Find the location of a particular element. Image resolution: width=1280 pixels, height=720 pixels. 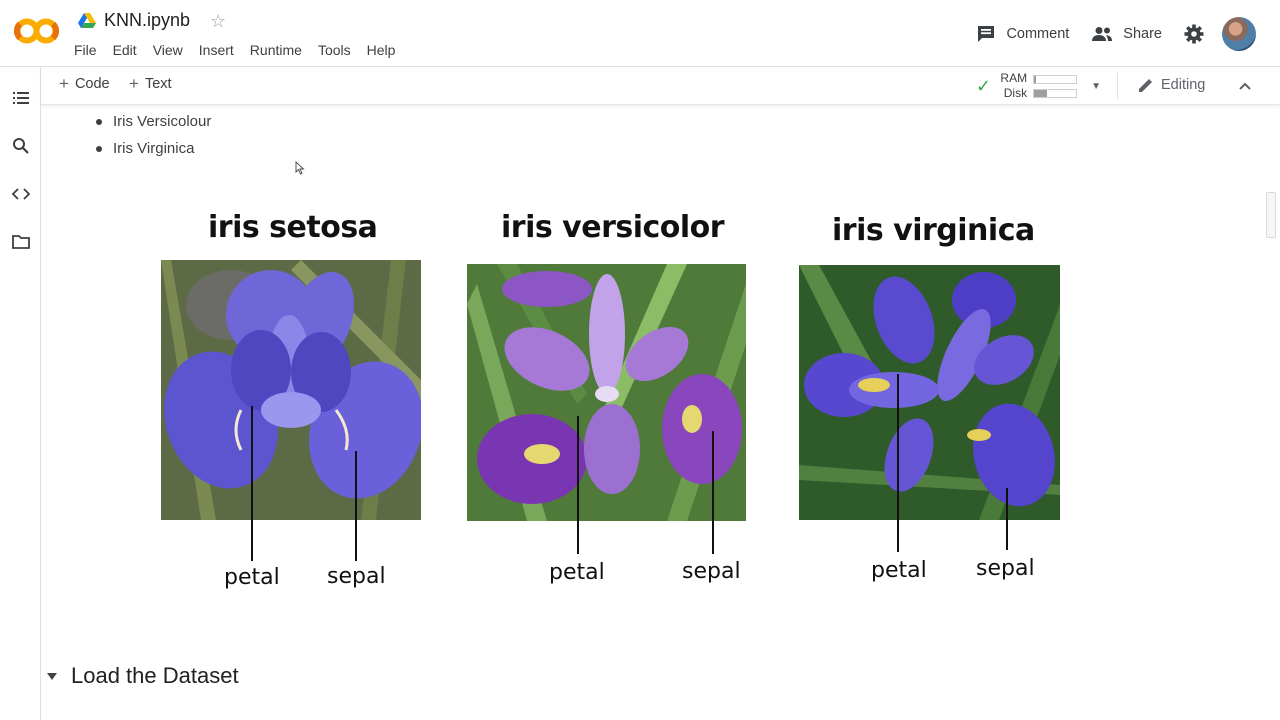

menu-file: File is located at coordinates (89, 50).